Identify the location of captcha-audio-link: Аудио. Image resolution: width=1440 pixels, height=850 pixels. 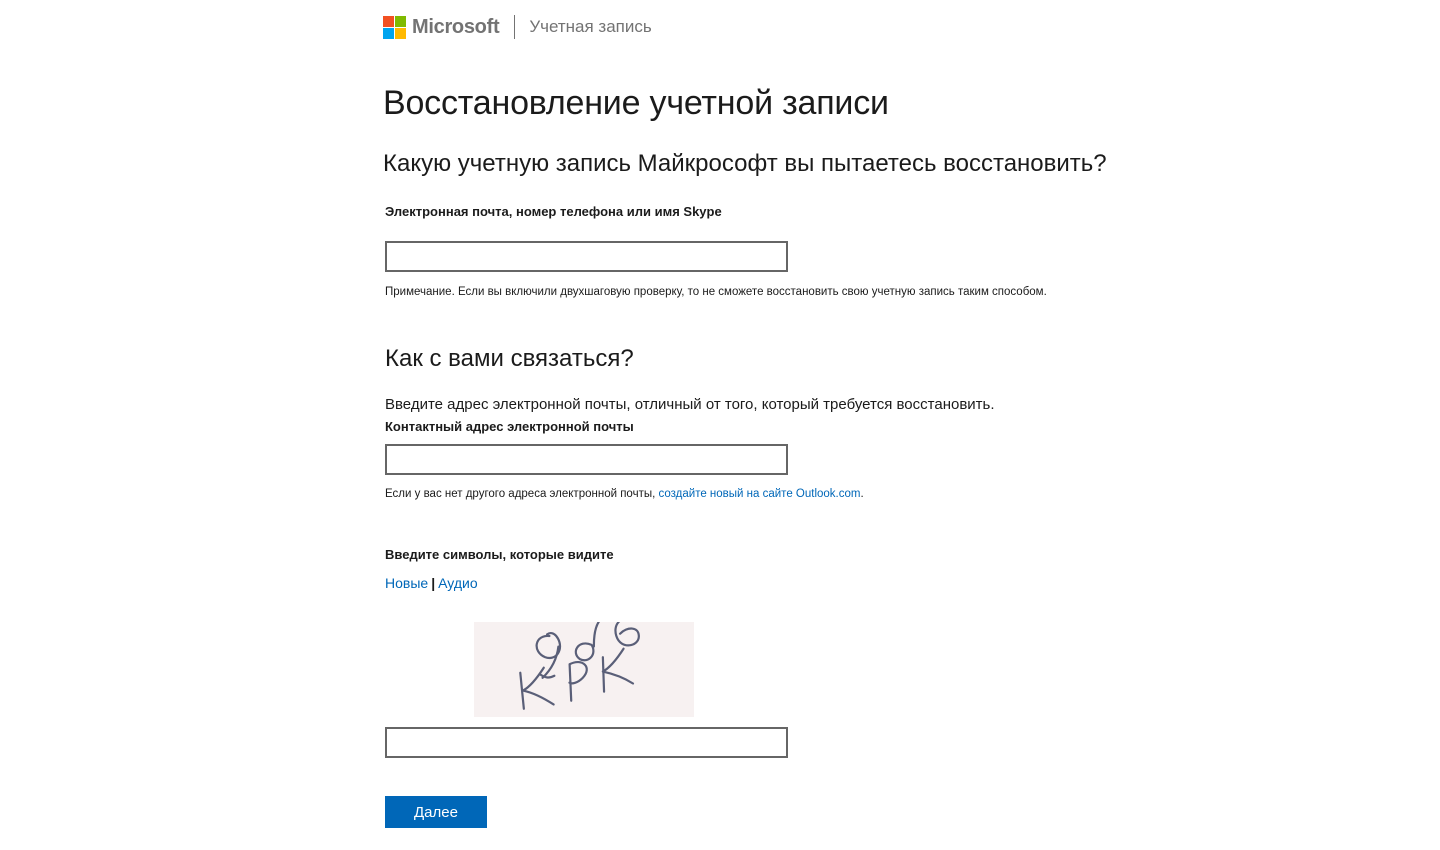
(458, 583).